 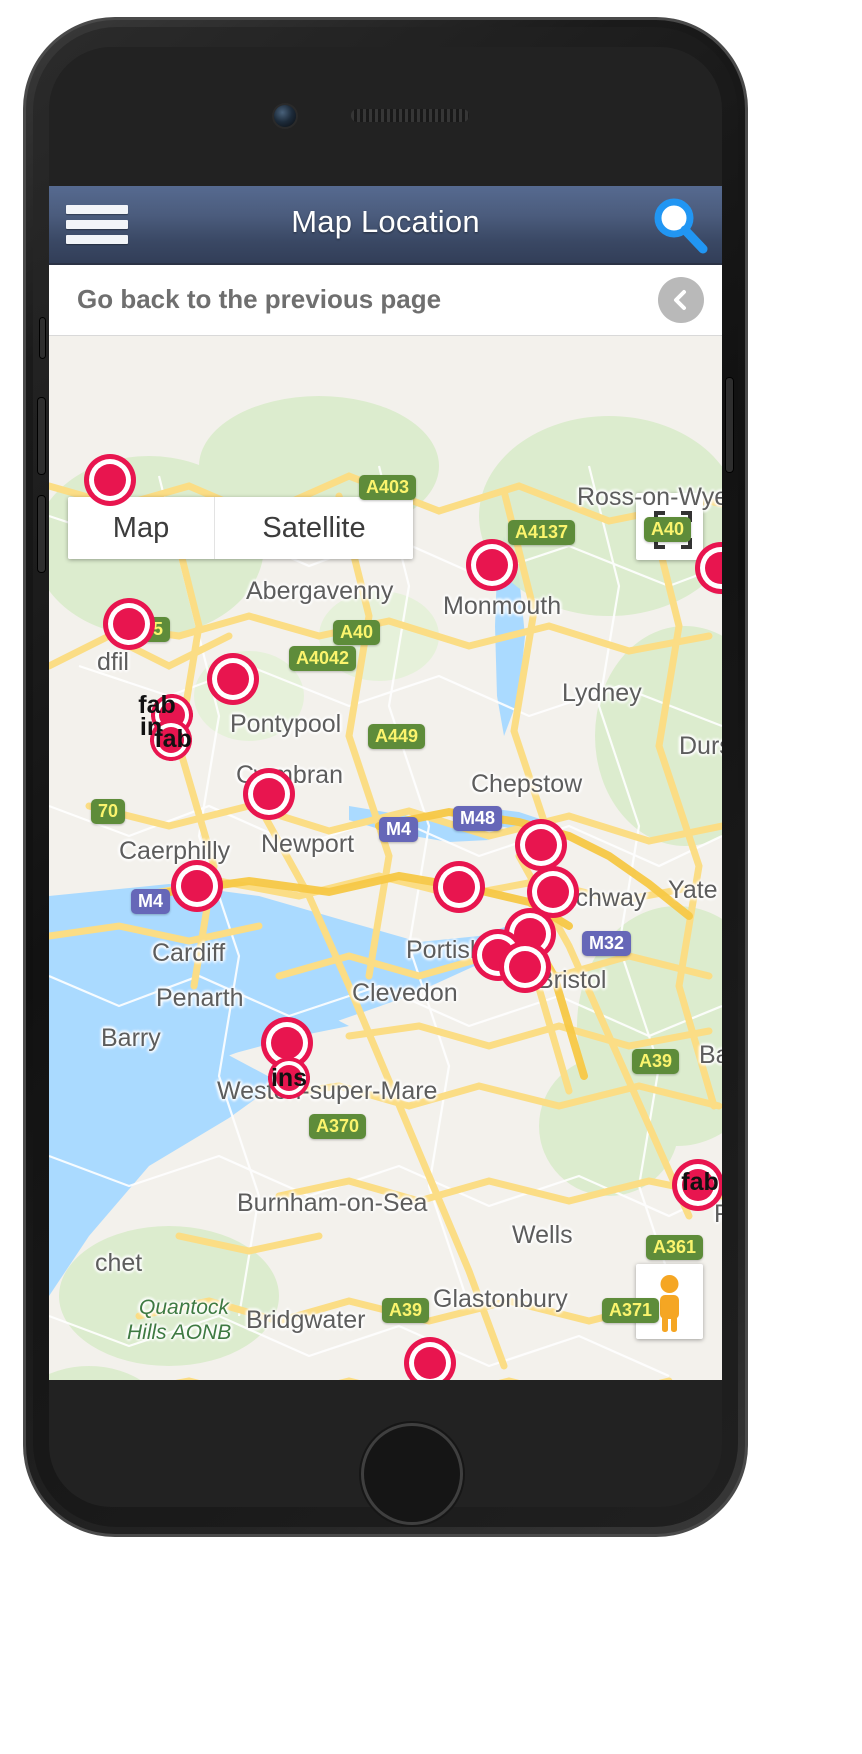 I want to click on place-label: Penarth, so click(x=200, y=998).